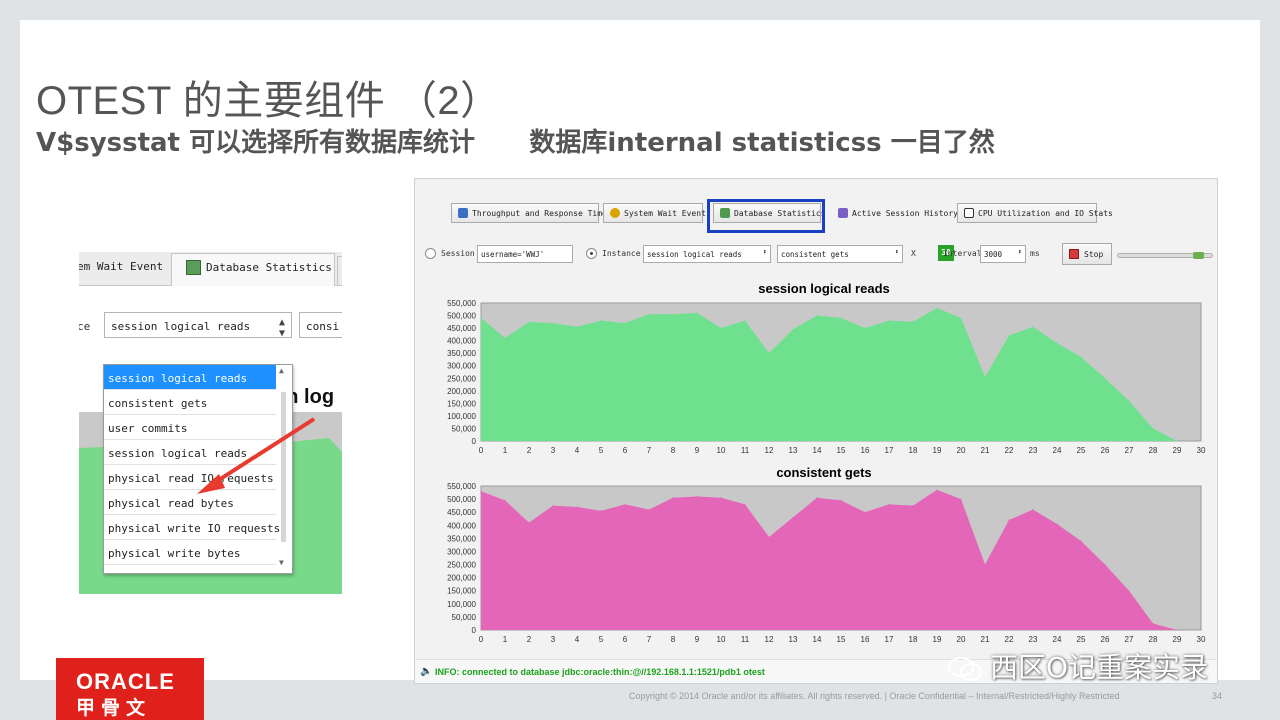 Image resolution: width=1280 pixels, height=720 pixels. Describe the element at coordinates (461, 525) in the screenshot. I see `y-tick-label: 400,000` at that location.